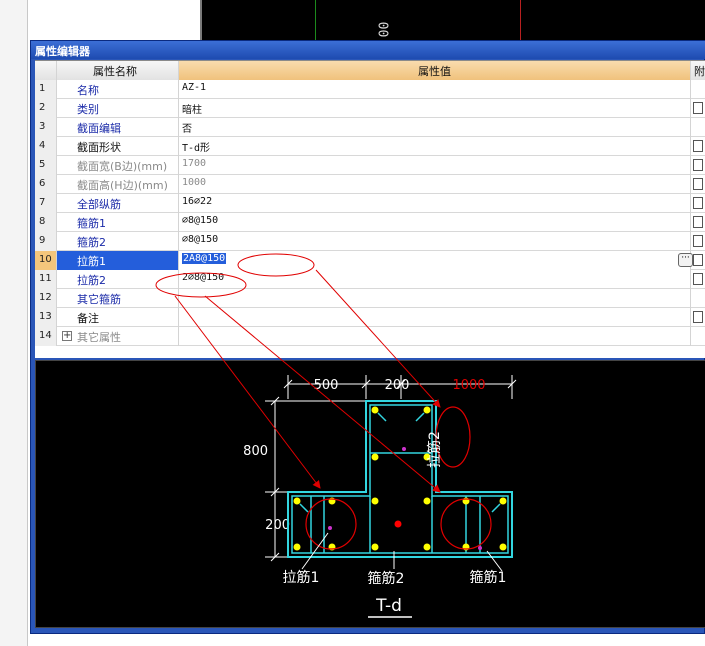  What do you see at coordinates (370, 317) in the screenshot?
I see `grid-row-remark: 13 备注` at bounding box center [370, 317].